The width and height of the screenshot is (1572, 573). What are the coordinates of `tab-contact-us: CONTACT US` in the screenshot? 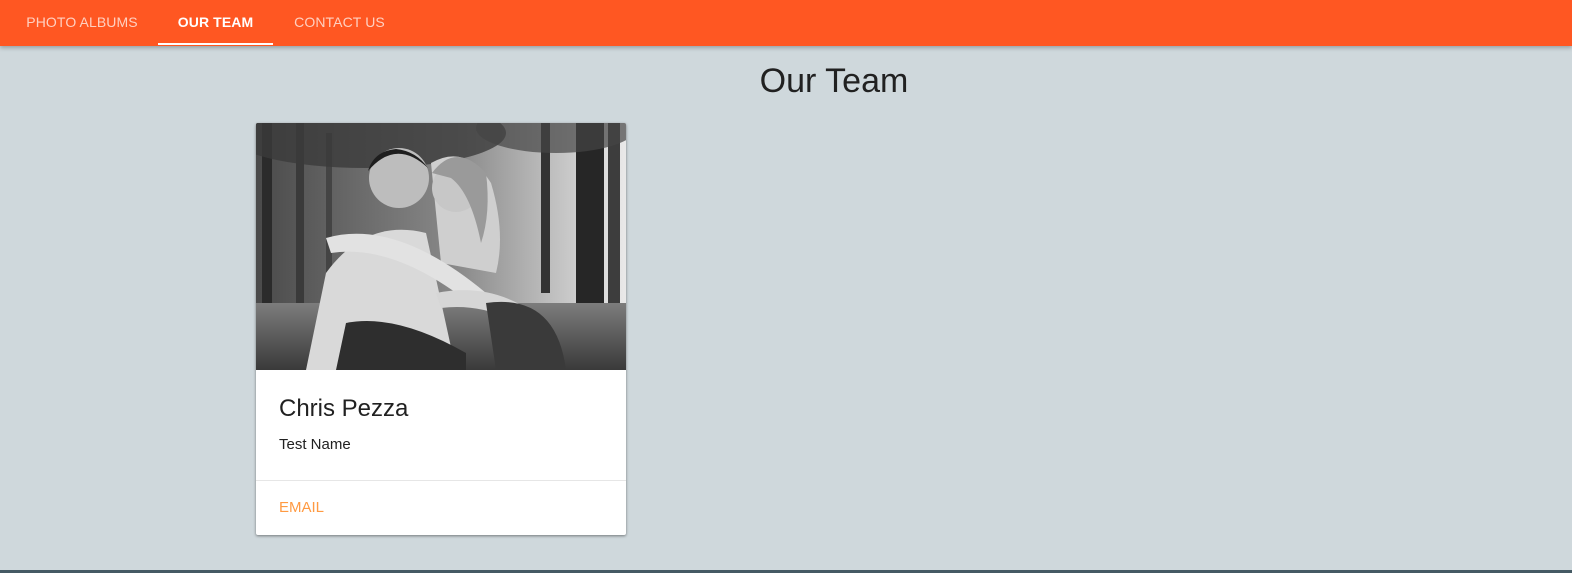 It's located at (339, 23).